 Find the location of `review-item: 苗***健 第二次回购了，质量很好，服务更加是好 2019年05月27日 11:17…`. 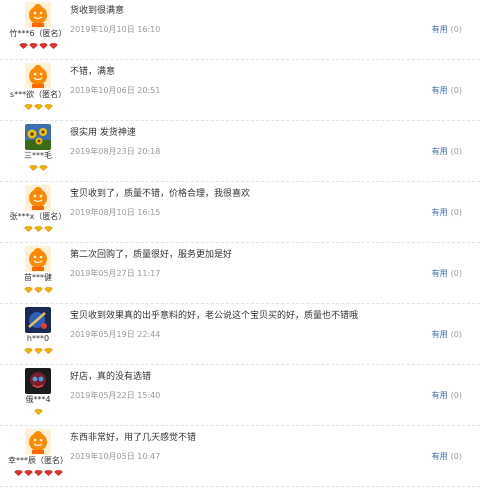

review-item: 苗***健 第二次回购了，质量很好，服务更加是好 2019年05月27日 11:17… is located at coordinates (240, 274).